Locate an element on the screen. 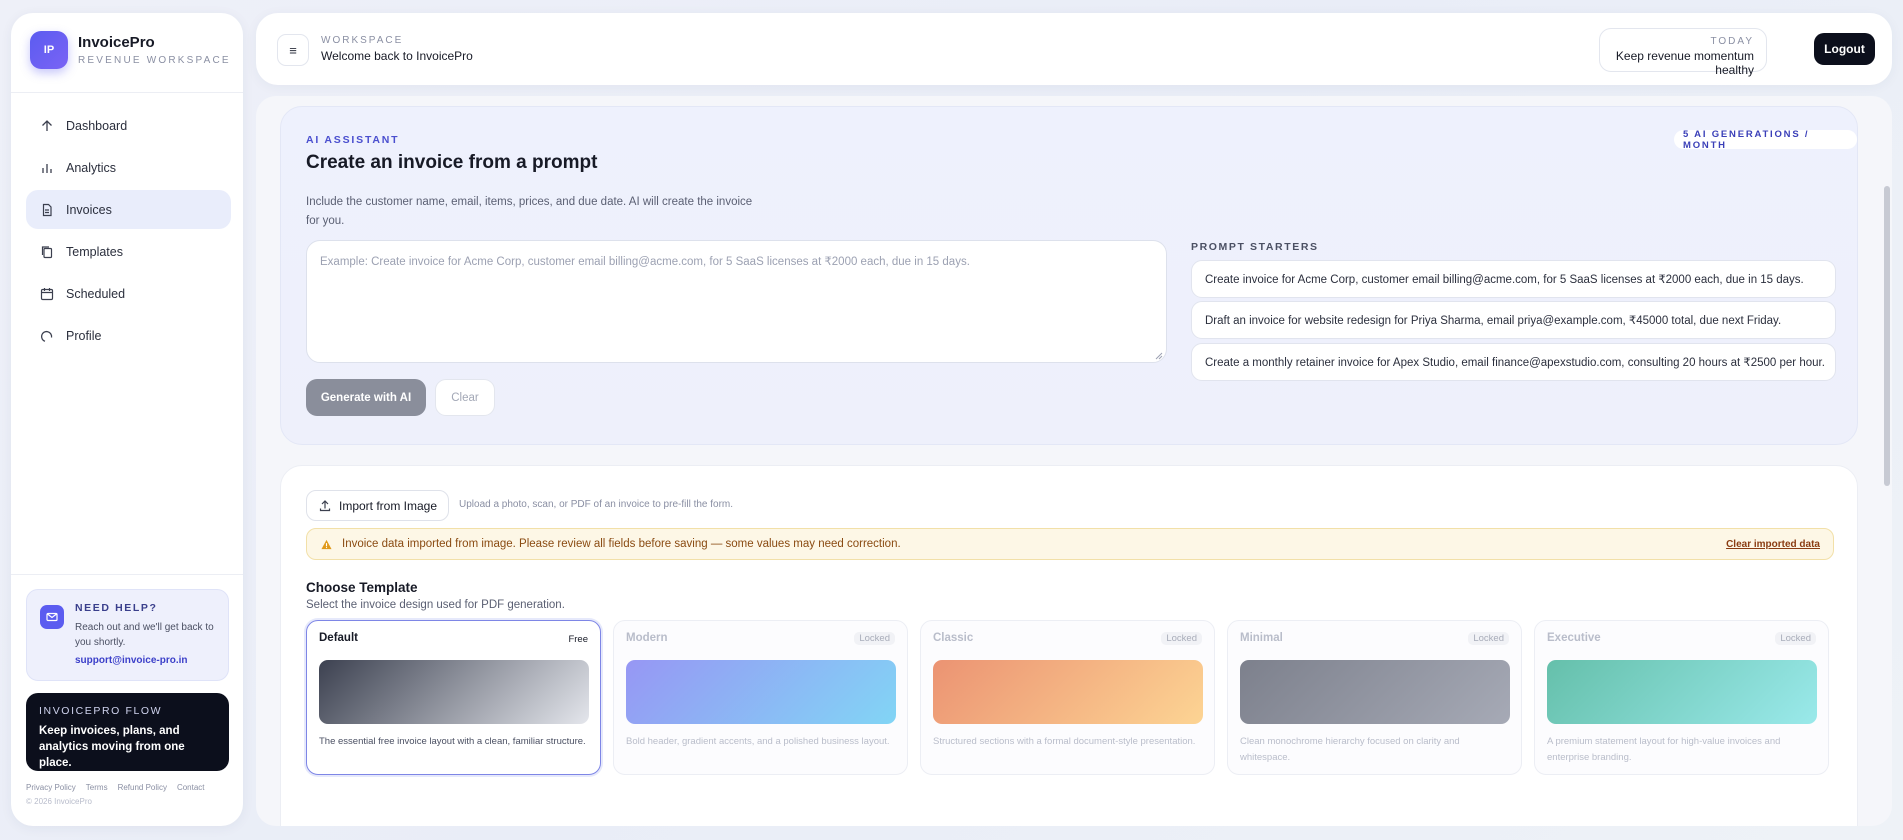  prompt-starters-label: PROMPT STARTERS is located at coordinates (1255, 247).